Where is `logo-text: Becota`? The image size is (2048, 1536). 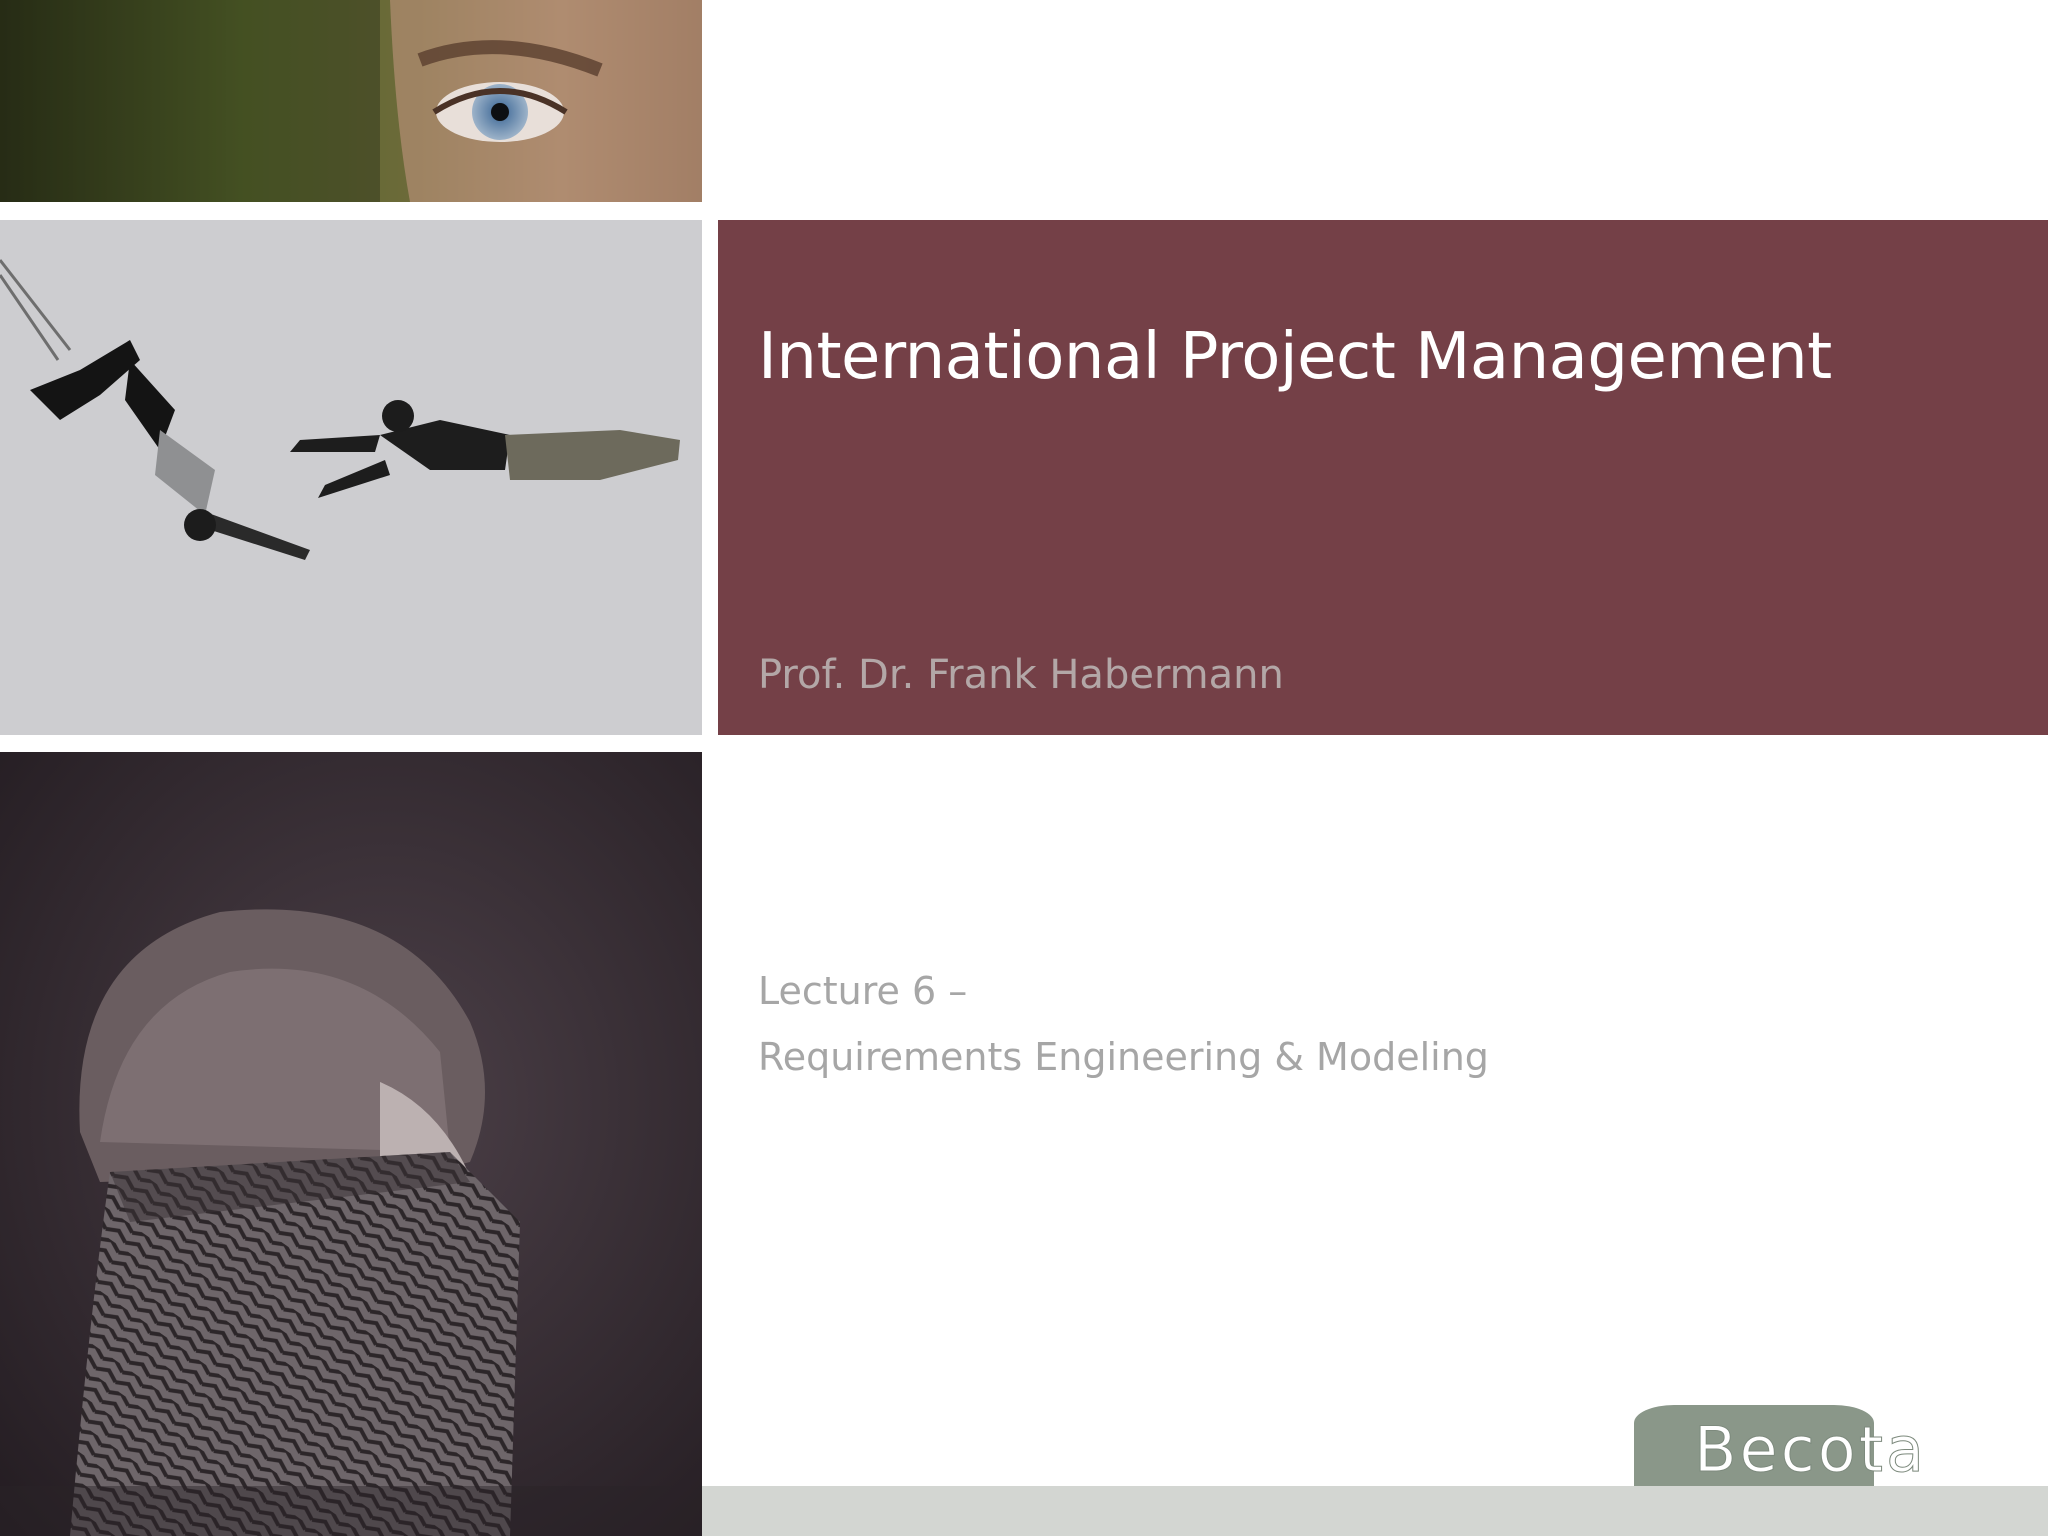 logo-text: Becota is located at coordinates (1810, 1449).